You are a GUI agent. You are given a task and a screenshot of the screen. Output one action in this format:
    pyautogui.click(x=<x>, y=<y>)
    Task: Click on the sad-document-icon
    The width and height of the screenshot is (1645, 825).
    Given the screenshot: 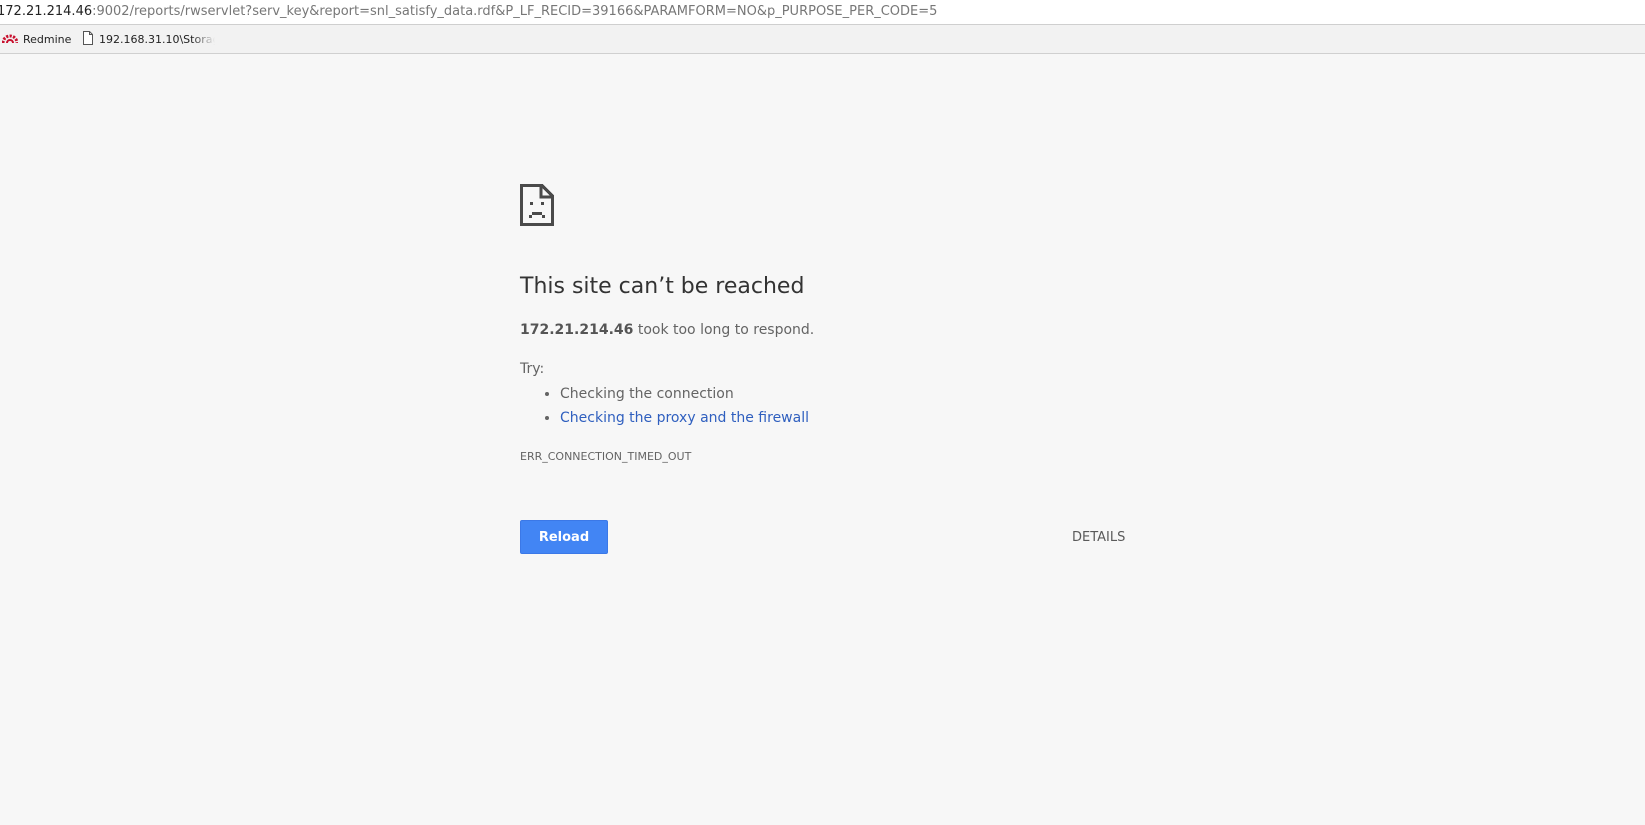 What is the action you would take?
    pyautogui.click(x=537, y=205)
    